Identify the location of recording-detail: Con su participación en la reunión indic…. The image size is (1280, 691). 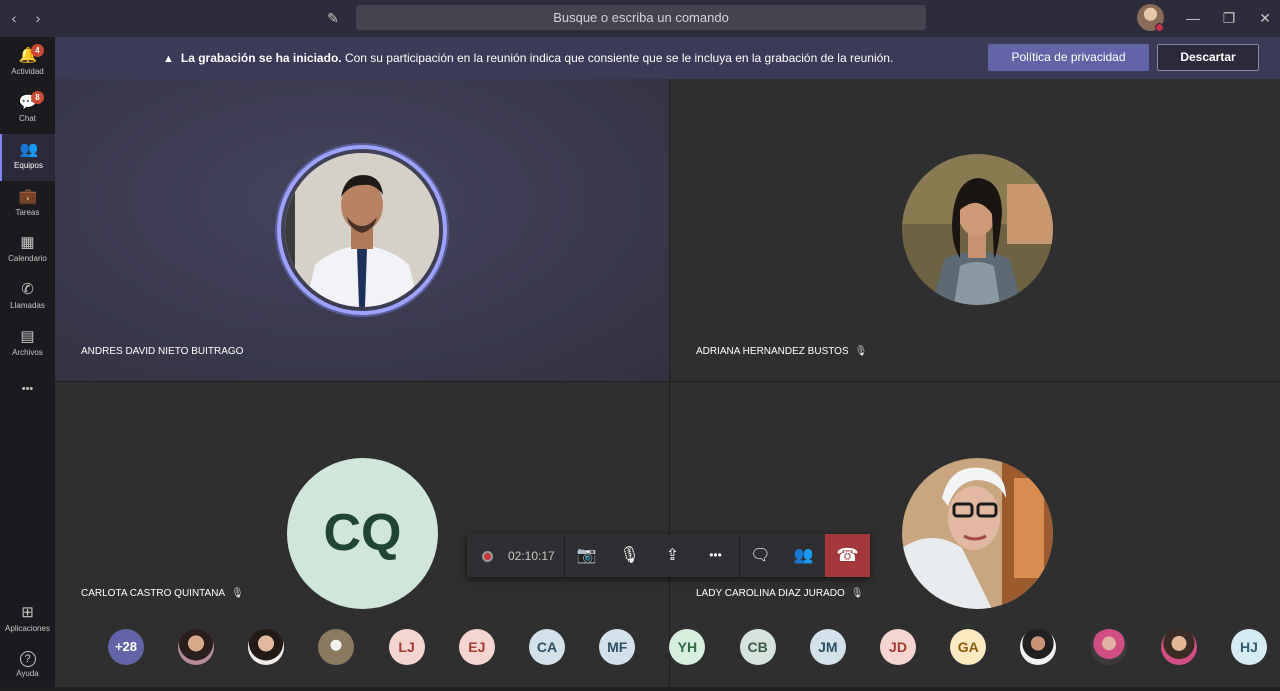
(617, 58).